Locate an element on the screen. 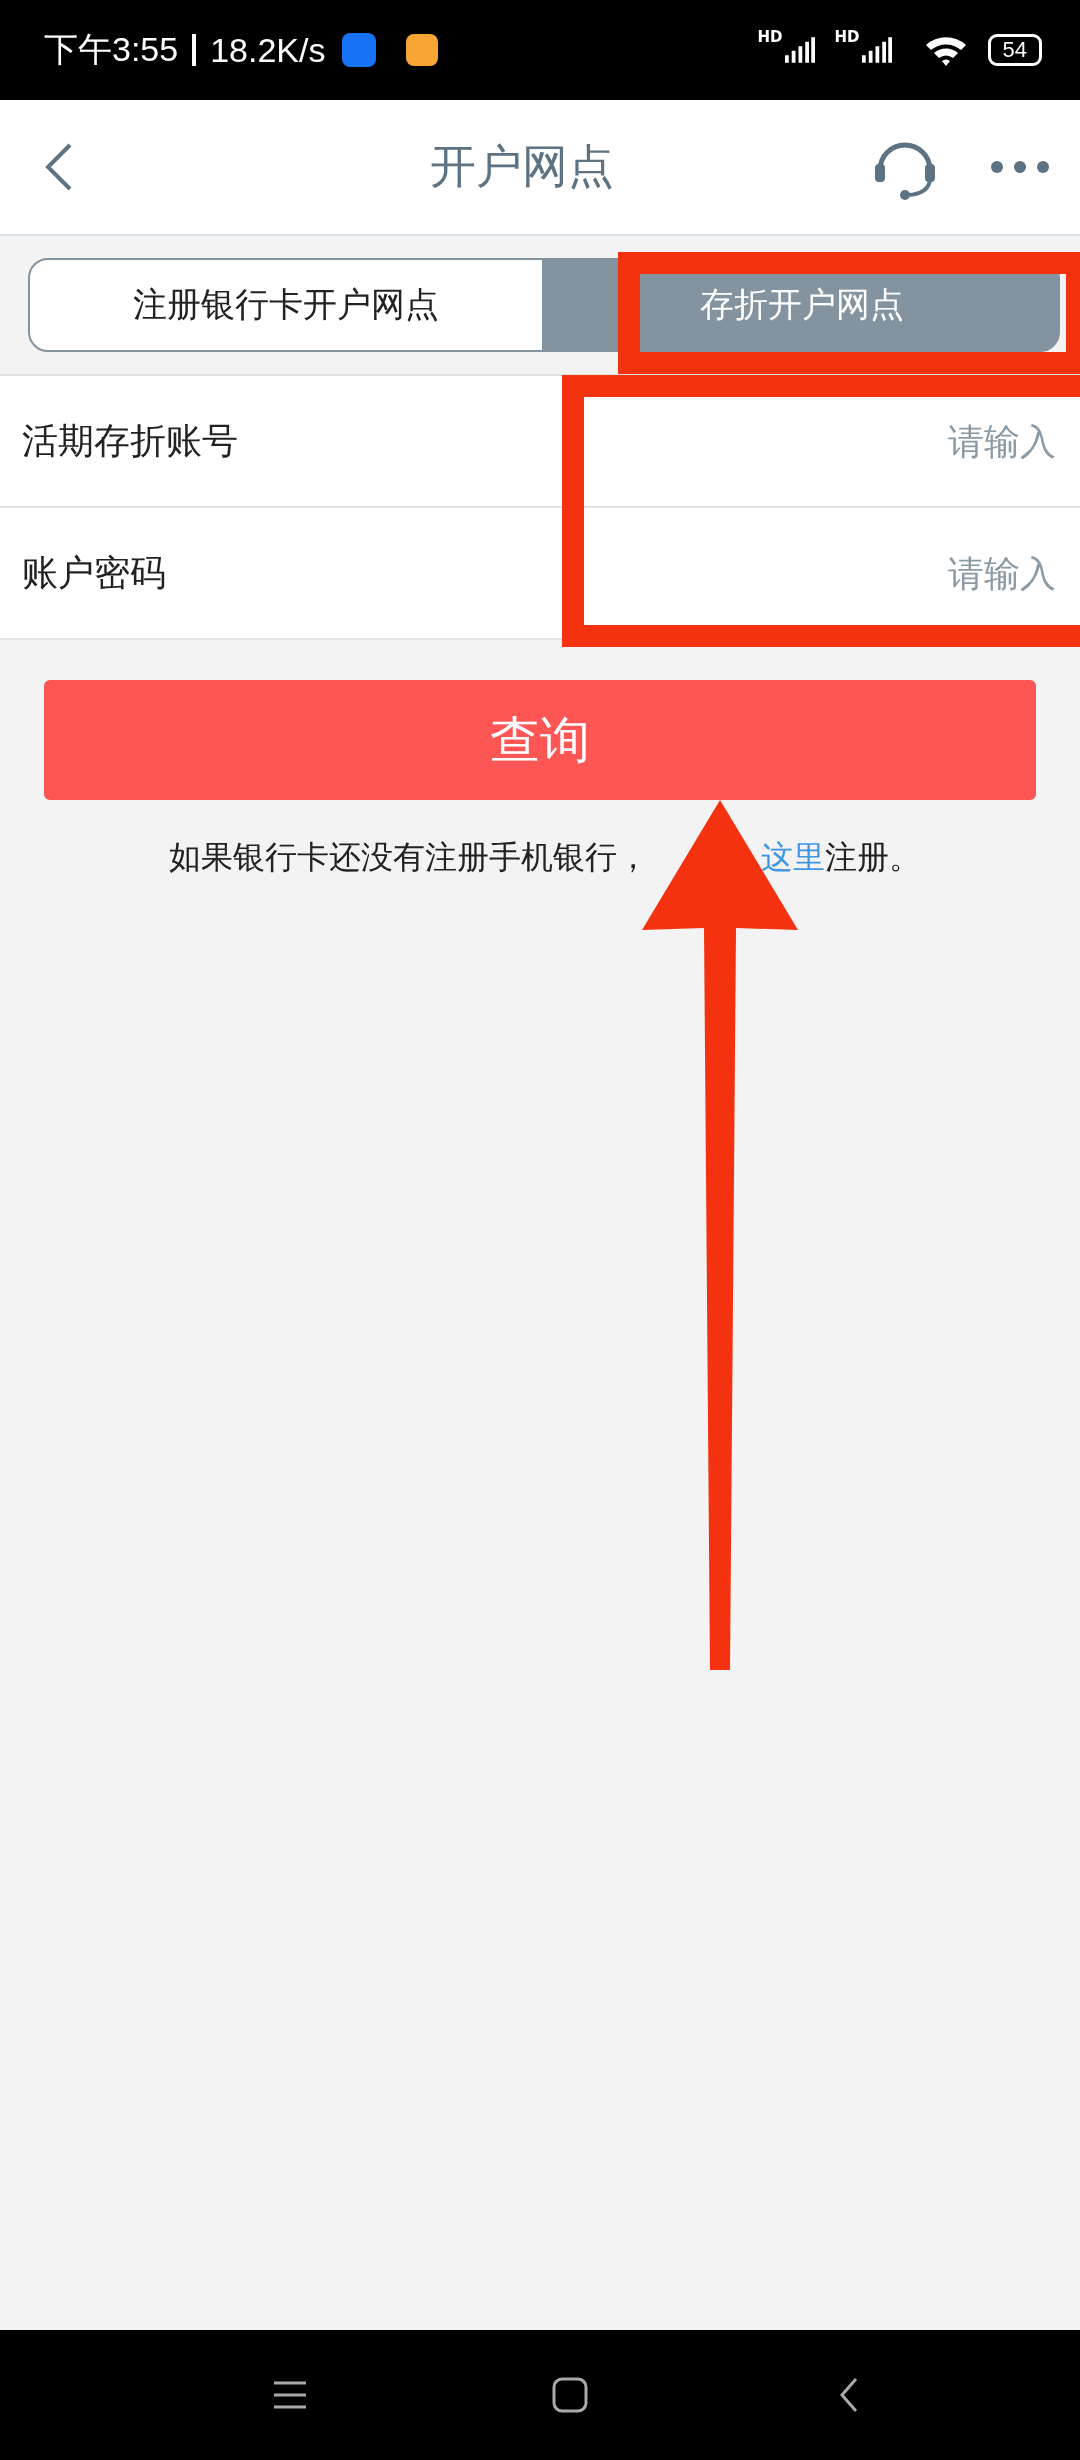 This screenshot has height=2460, width=1080. hint-text: 注册。 is located at coordinates (873, 857).